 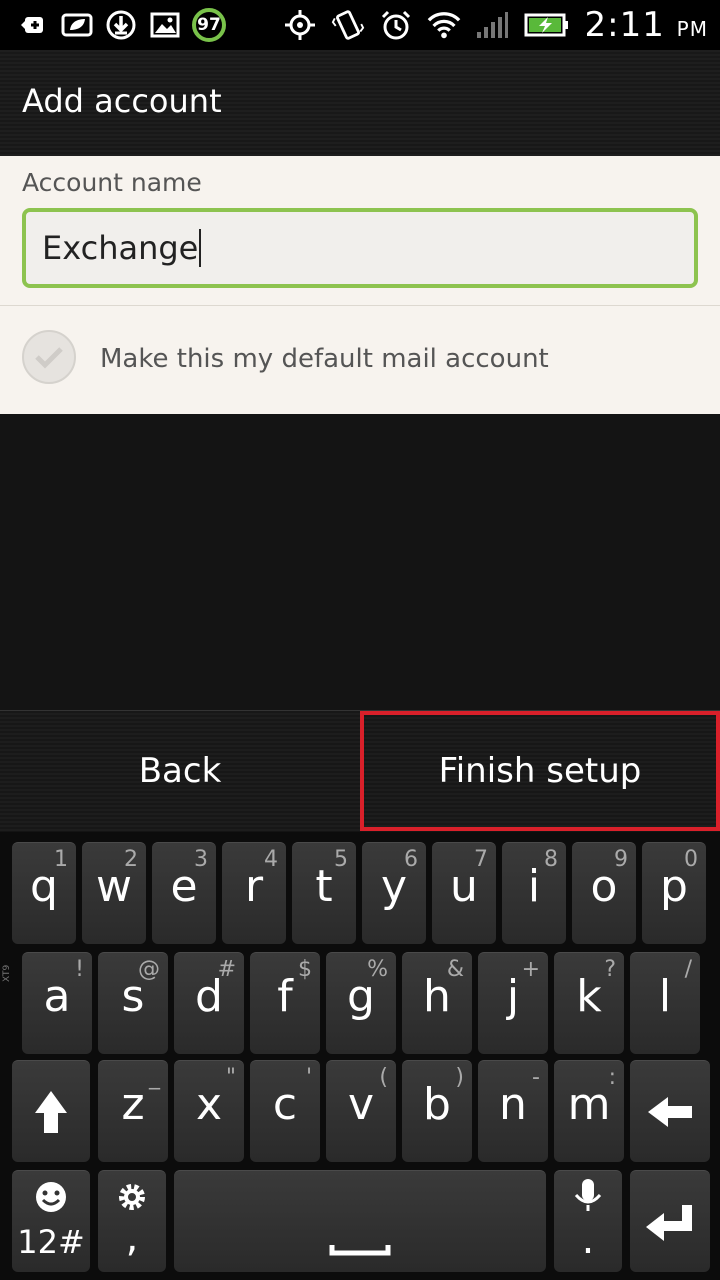 What do you see at coordinates (464, 886) in the screenshot?
I see `key-label: u` at bounding box center [464, 886].